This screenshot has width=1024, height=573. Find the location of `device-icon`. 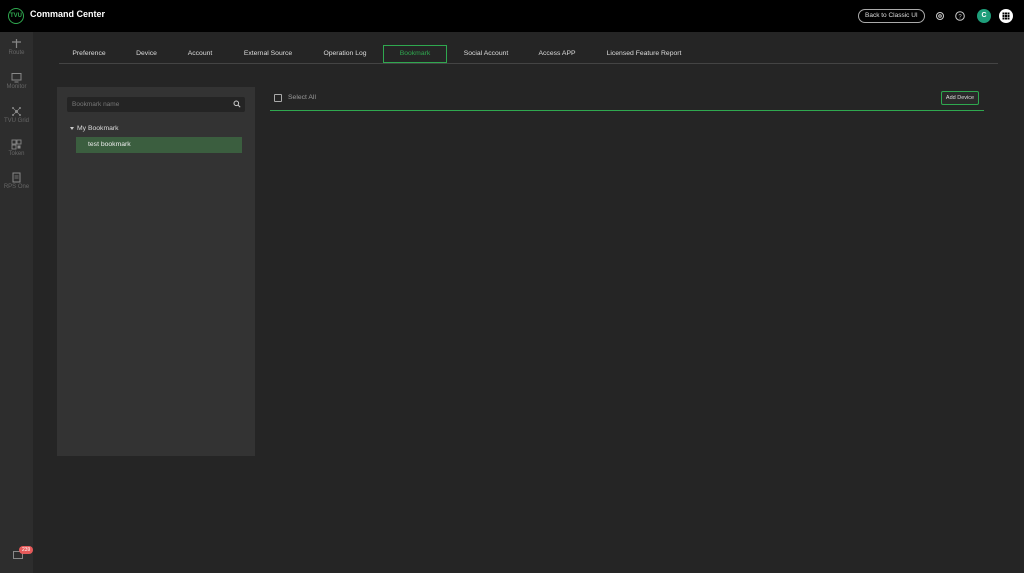

device-icon is located at coordinates (16, 177).